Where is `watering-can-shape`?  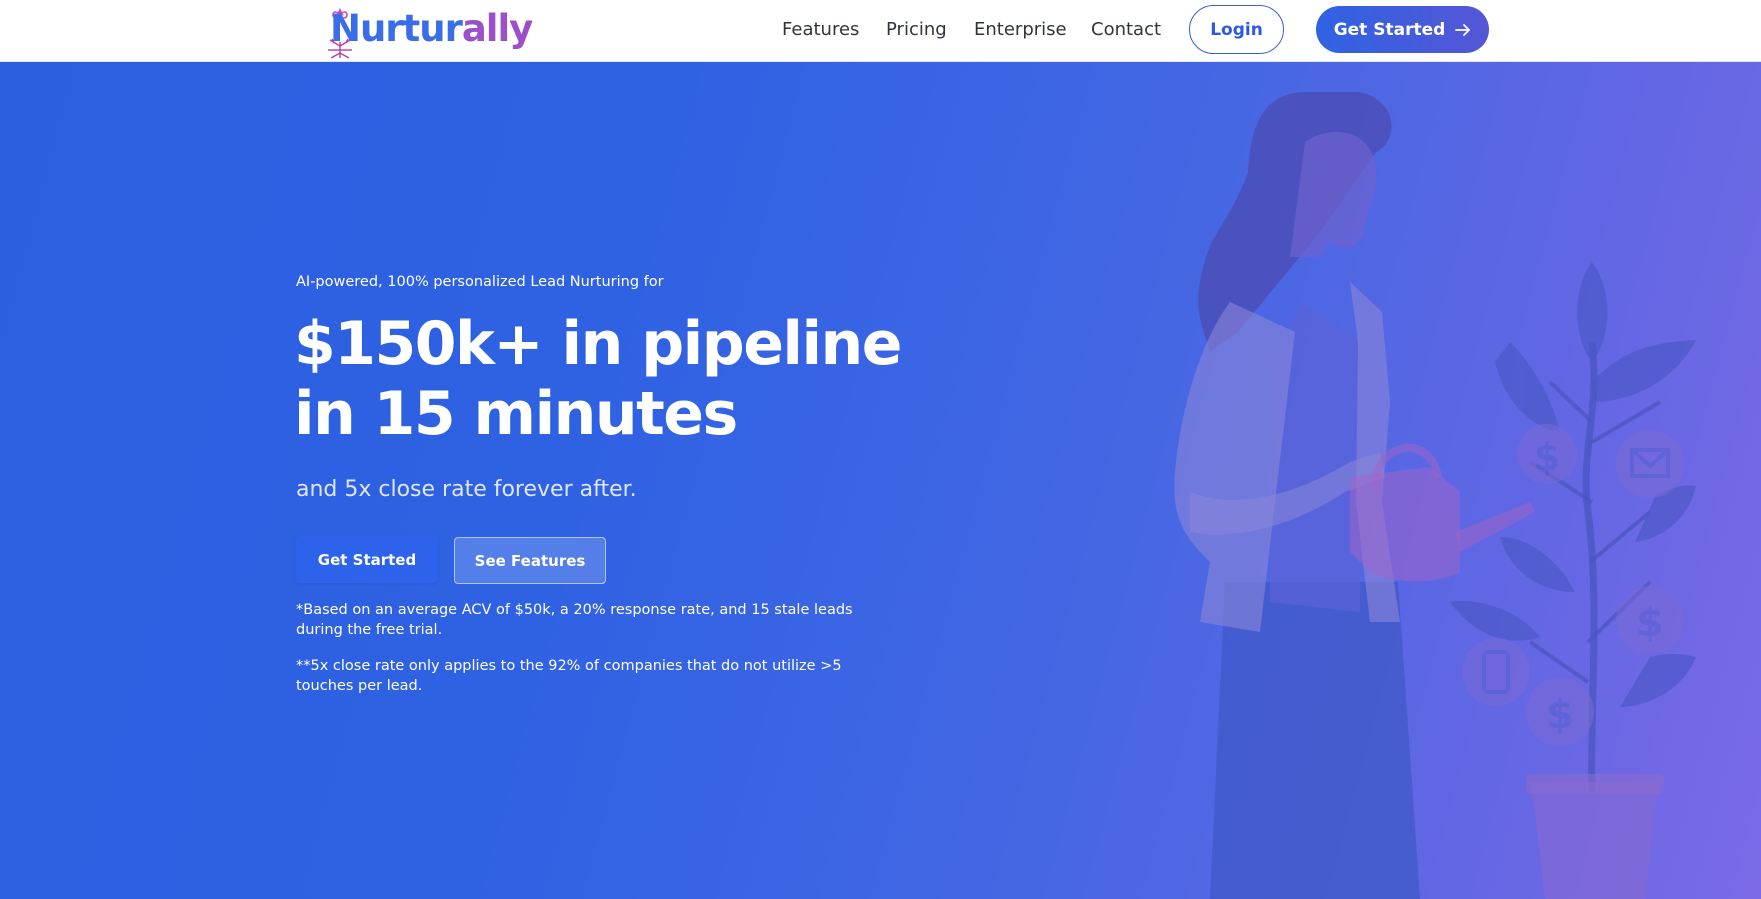 watering-can-shape is located at coordinates (1405, 524).